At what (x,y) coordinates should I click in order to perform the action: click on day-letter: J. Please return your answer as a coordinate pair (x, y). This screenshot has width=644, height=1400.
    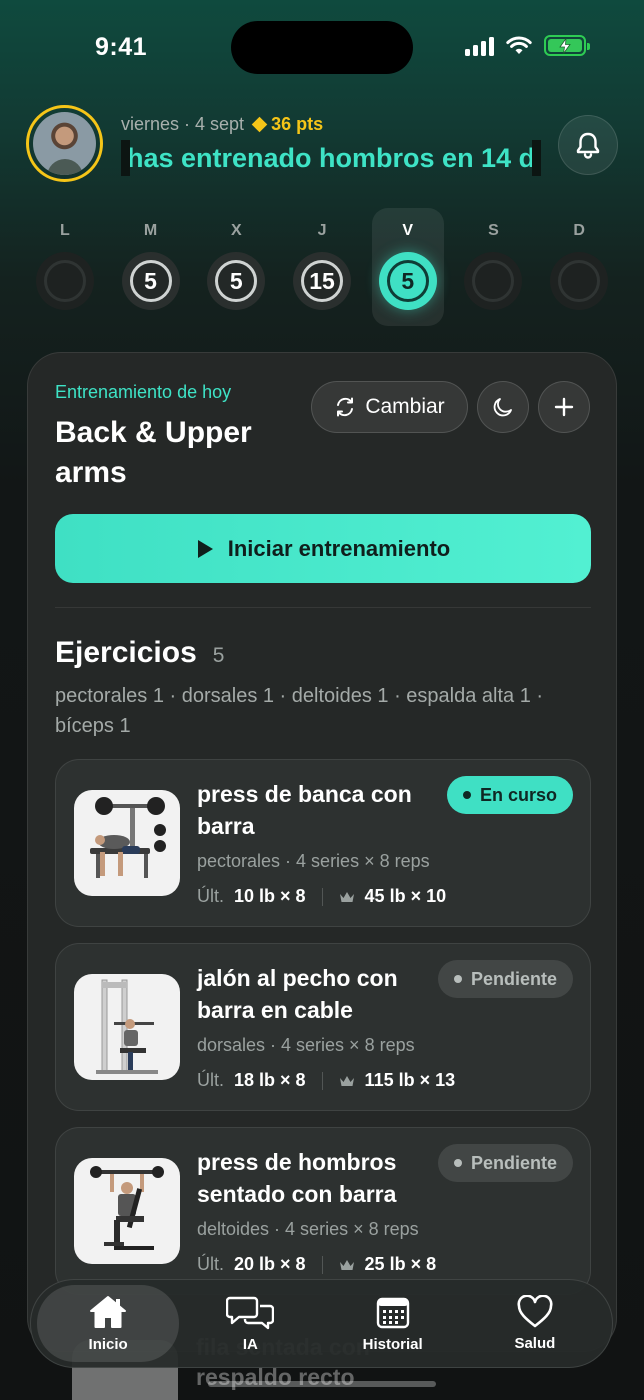
    Looking at the image, I should click on (322, 230).